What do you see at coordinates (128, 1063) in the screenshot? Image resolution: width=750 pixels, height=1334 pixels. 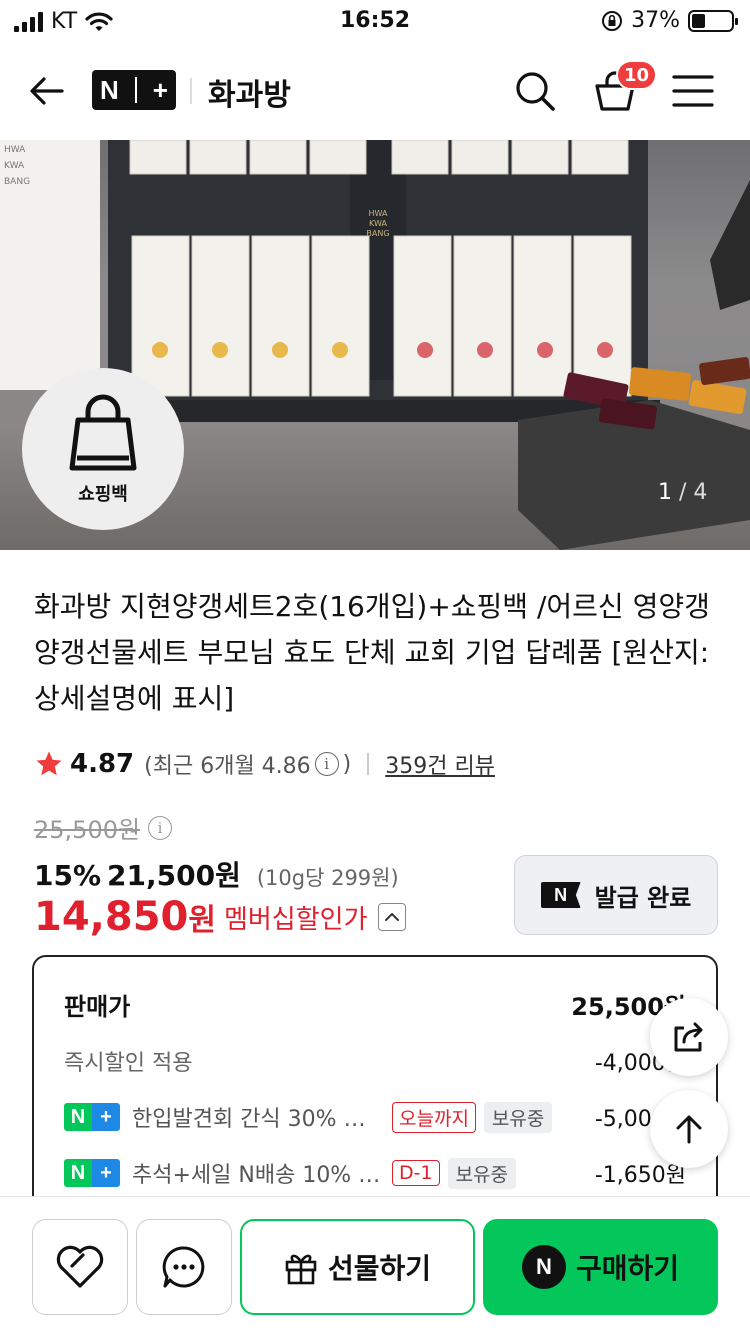 I see `breakdown-label: 즉시할인 적용` at bounding box center [128, 1063].